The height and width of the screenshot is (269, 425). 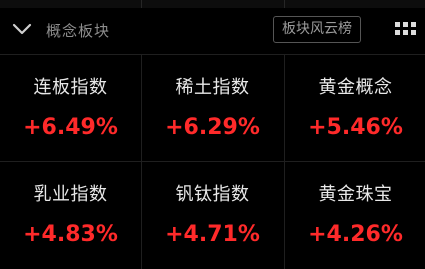 I want to click on sector-tile: 稀土指数 +6.29%, so click(x=212, y=108).